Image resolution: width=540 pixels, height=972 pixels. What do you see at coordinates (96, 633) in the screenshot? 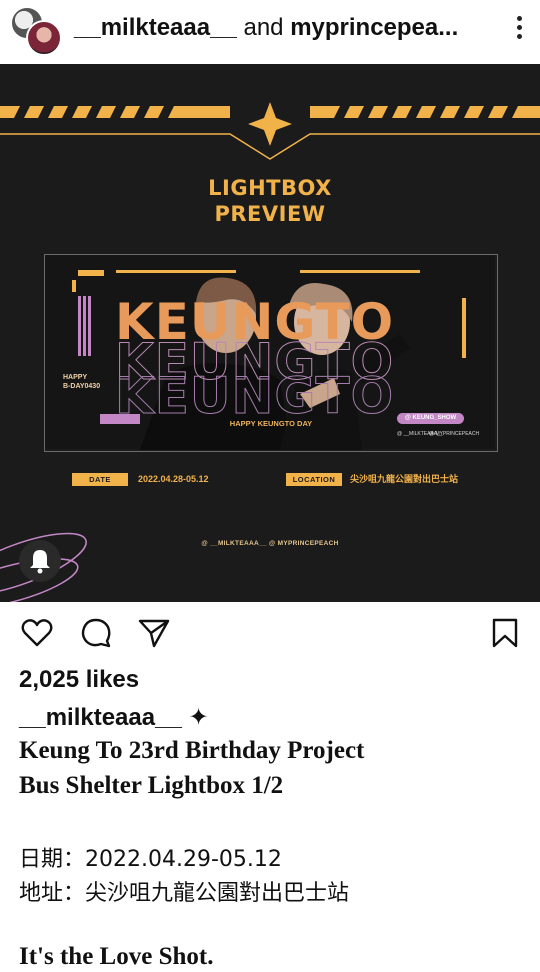
I see `comment-icon` at bounding box center [96, 633].